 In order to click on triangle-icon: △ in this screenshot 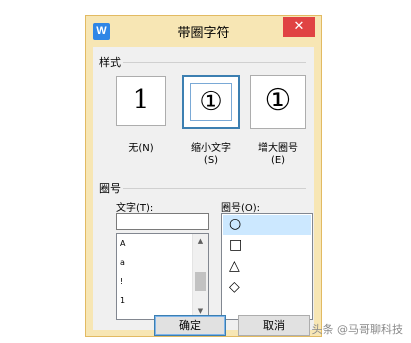, I will do `click(234, 266)`.